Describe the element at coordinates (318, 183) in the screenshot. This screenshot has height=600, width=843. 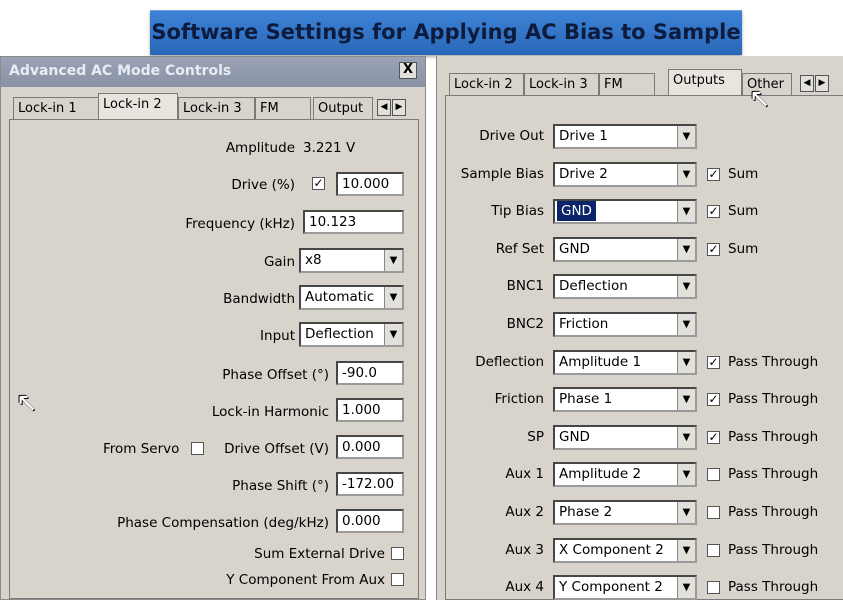
I see `drive-checkbox: ✓` at that location.